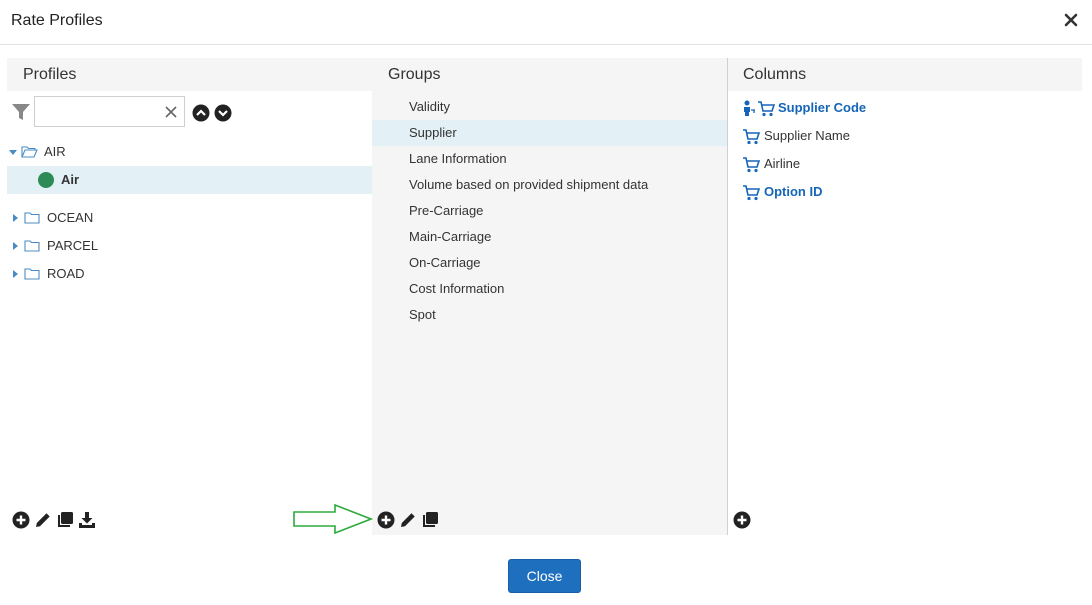 This screenshot has height=605, width=1092. Describe the element at coordinates (189, 246) in the screenshot. I see `tree-folder-parcel: PARCEL` at that location.